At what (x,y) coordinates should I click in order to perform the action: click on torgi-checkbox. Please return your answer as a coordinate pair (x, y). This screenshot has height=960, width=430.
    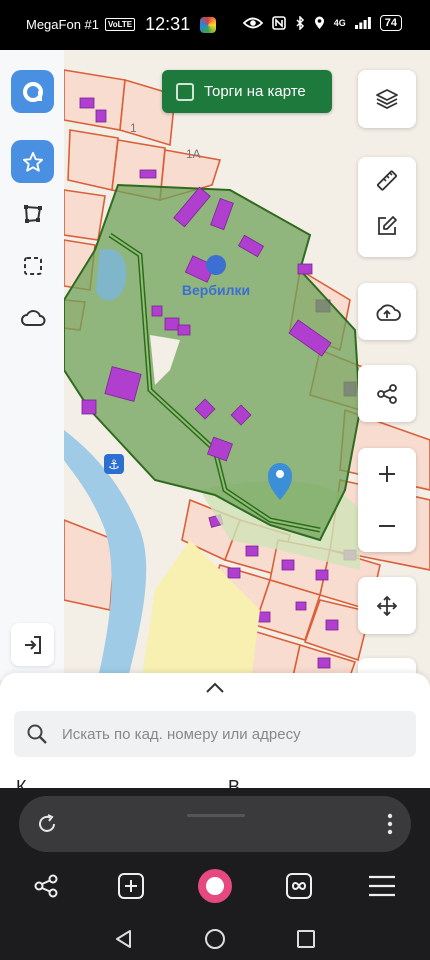
    Looking at the image, I should click on (185, 91).